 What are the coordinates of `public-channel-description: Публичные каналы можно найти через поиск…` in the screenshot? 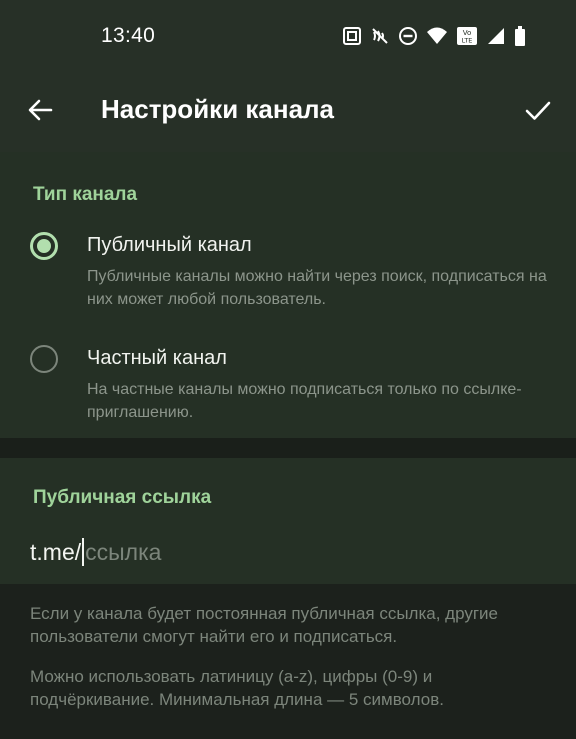 It's located at (317, 288).